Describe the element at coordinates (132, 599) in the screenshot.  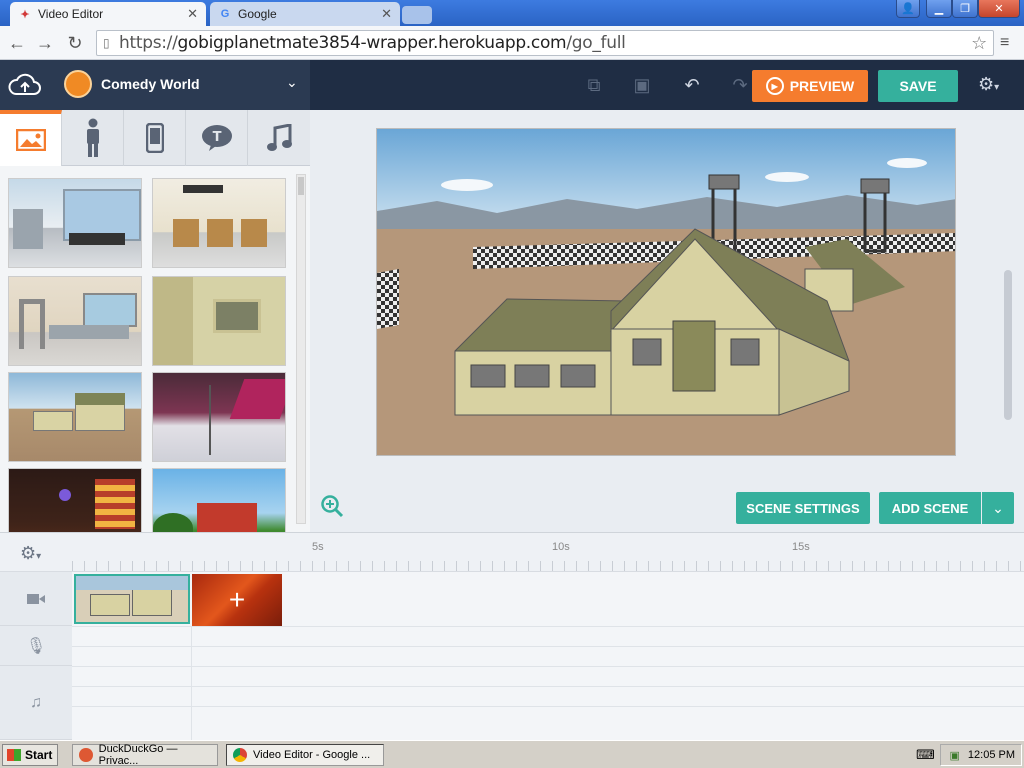
I see `scene-clip: 1` at that location.